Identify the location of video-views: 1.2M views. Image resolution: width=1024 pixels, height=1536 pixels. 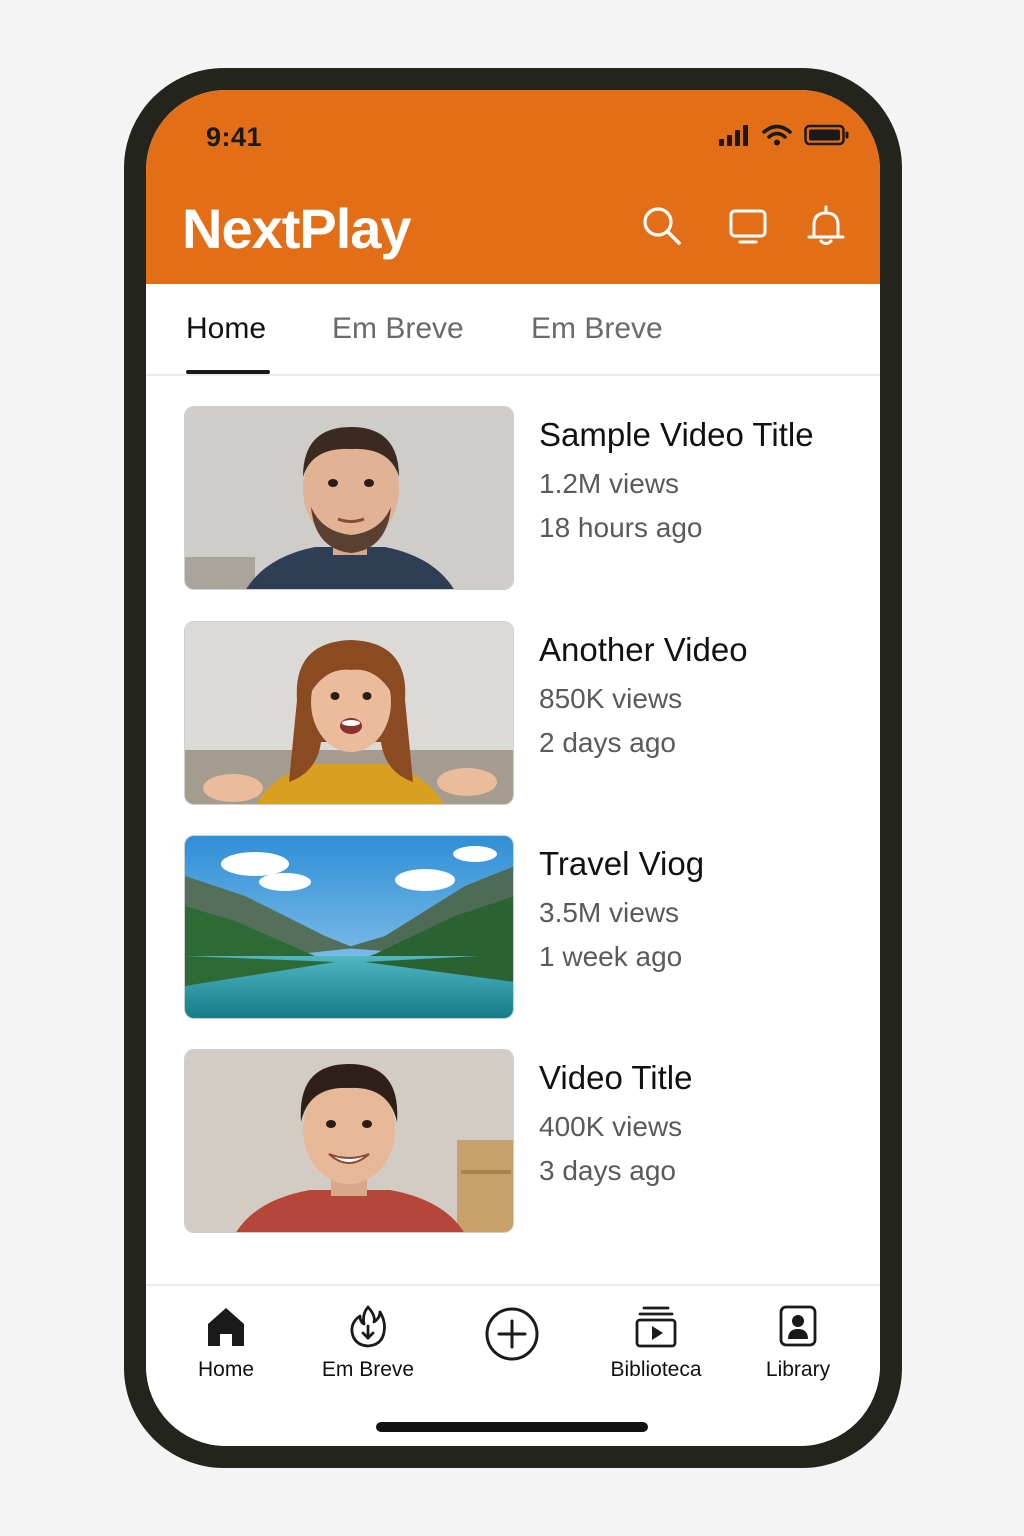
(609, 483).